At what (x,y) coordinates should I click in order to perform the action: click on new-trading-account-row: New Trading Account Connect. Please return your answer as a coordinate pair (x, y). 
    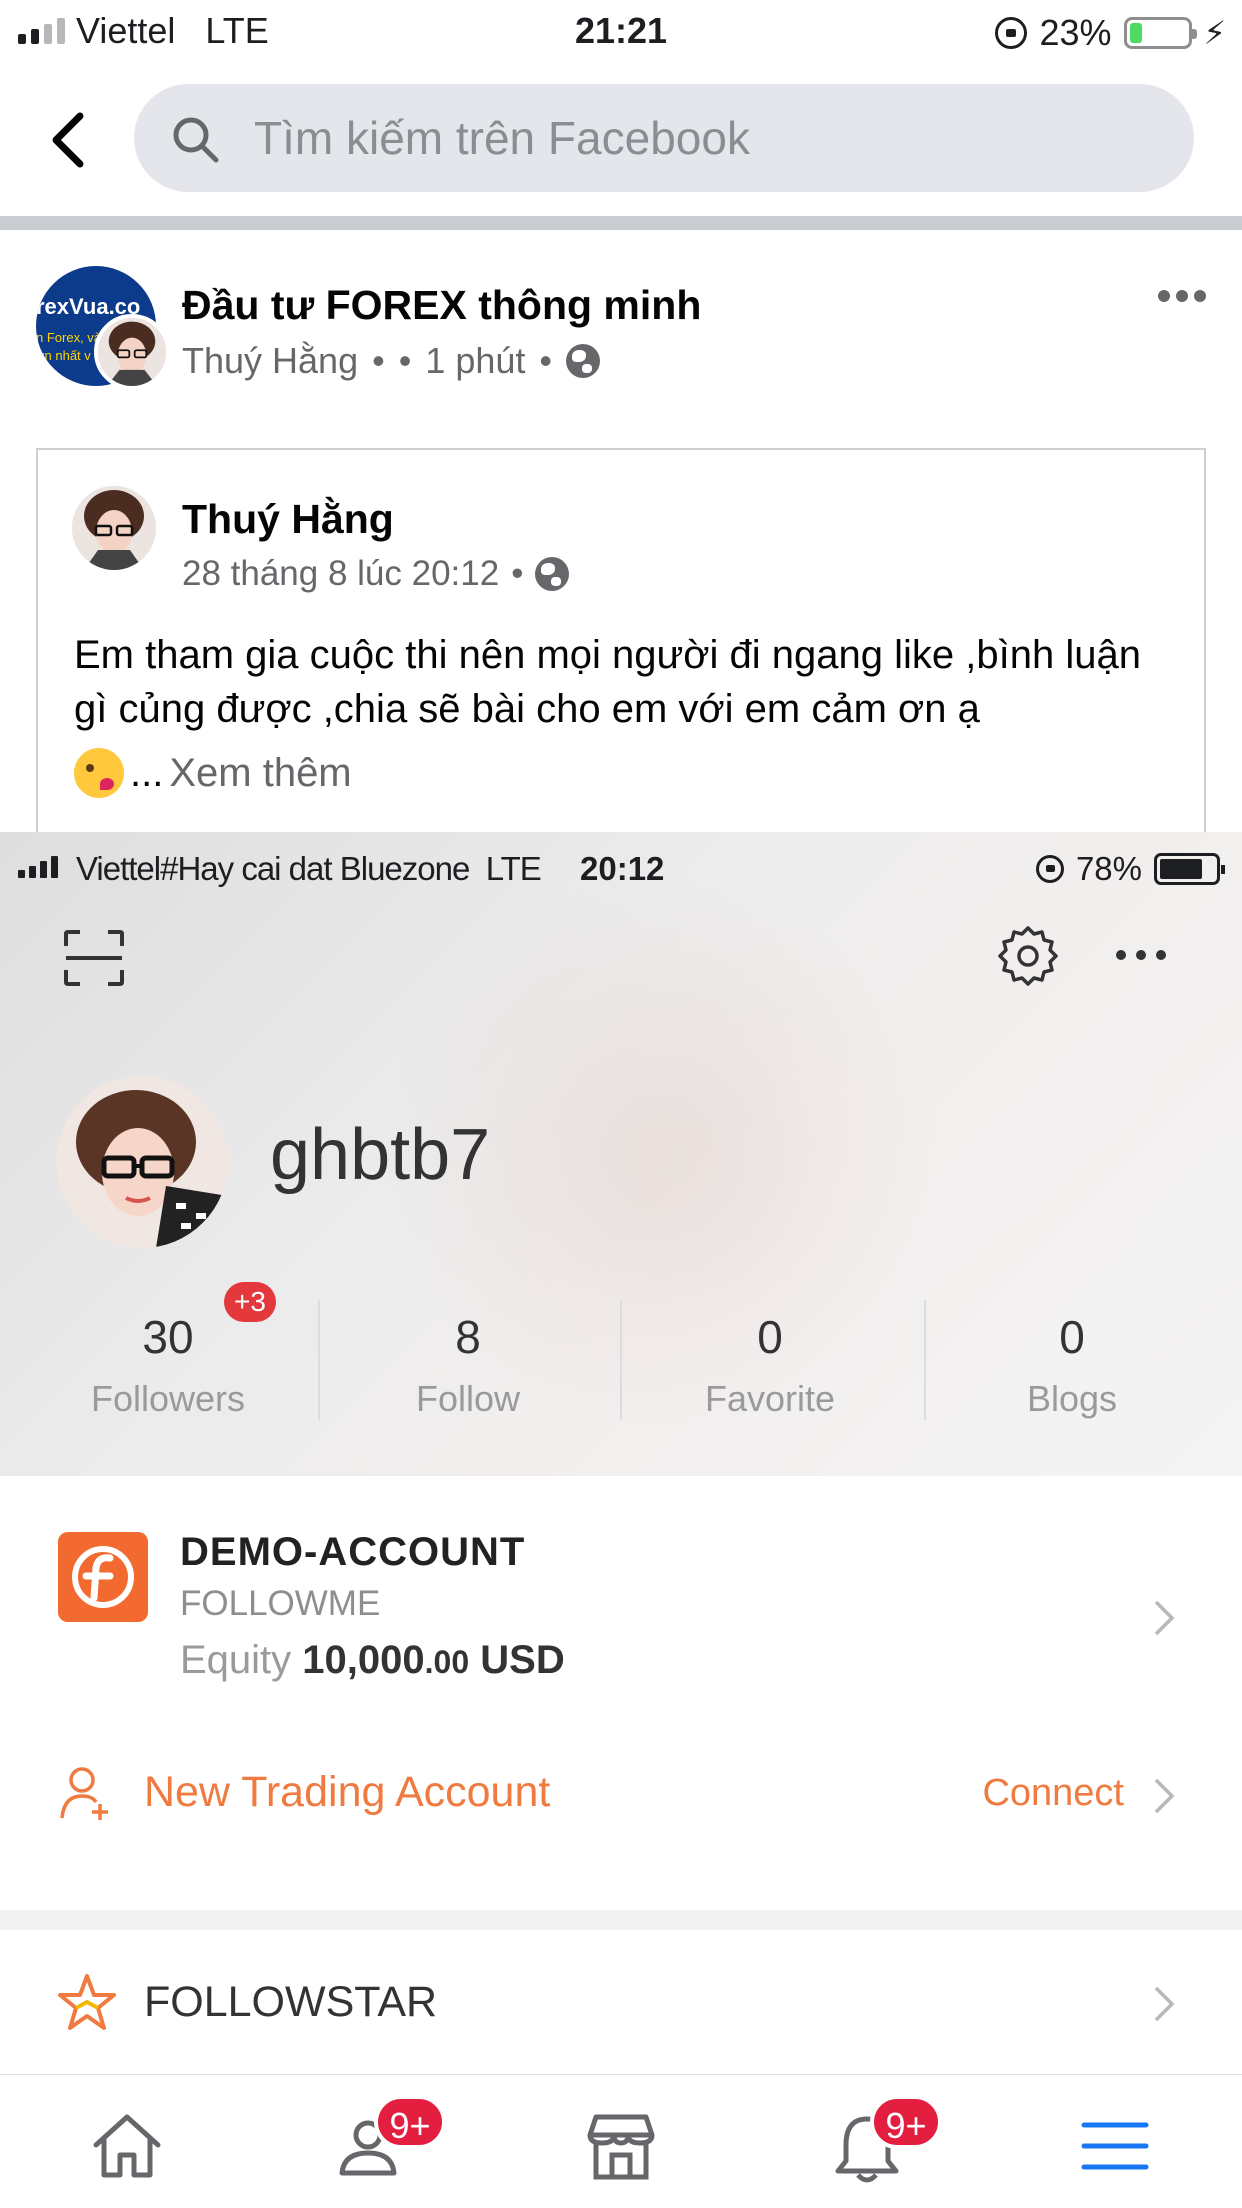
    Looking at the image, I should click on (621, 1794).